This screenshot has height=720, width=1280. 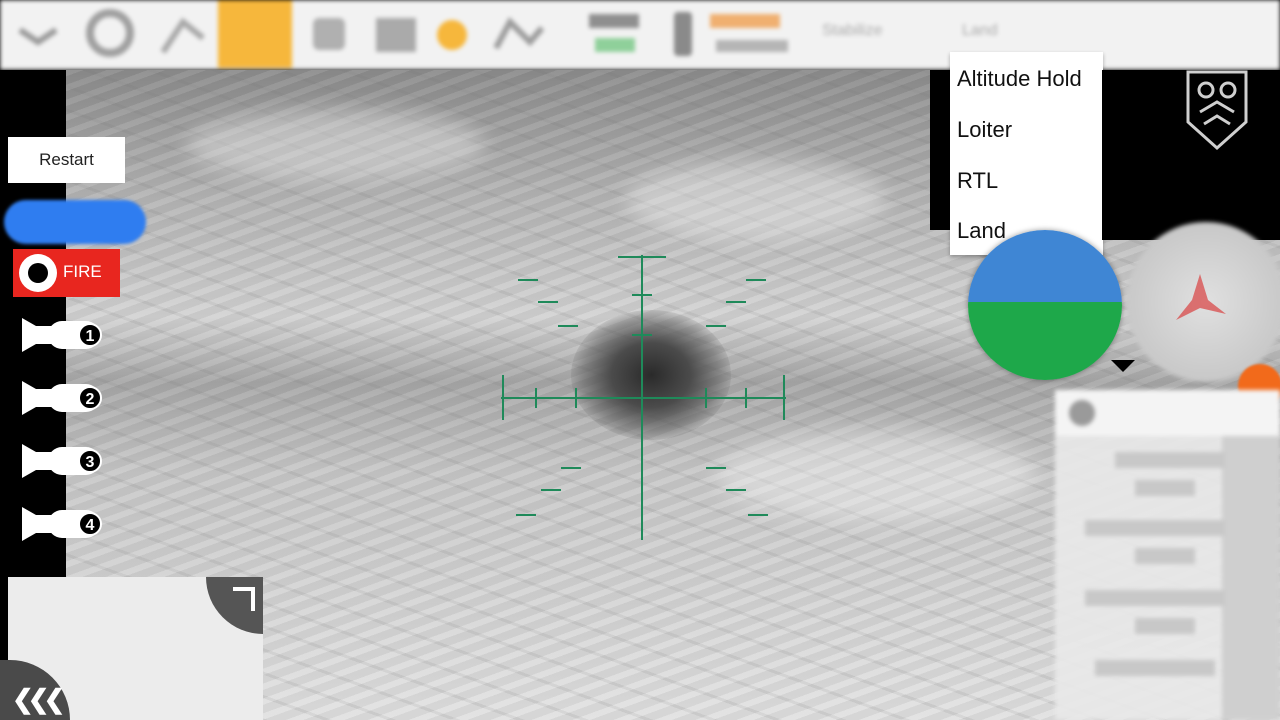 I want to click on fire-label: FIRE, so click(x=82, y=271).